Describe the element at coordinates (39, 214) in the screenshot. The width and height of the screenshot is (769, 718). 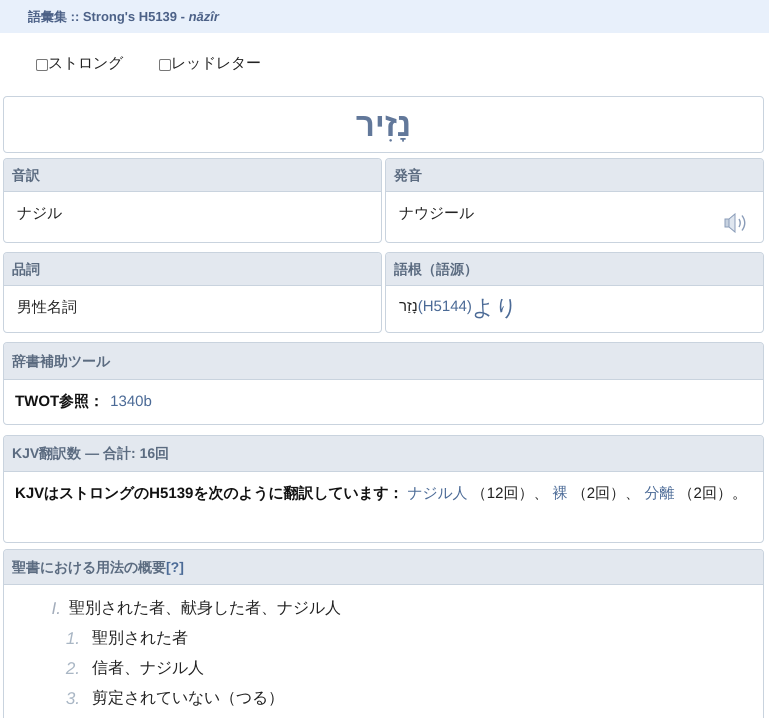
I see `card-value: ナジル` at that location.